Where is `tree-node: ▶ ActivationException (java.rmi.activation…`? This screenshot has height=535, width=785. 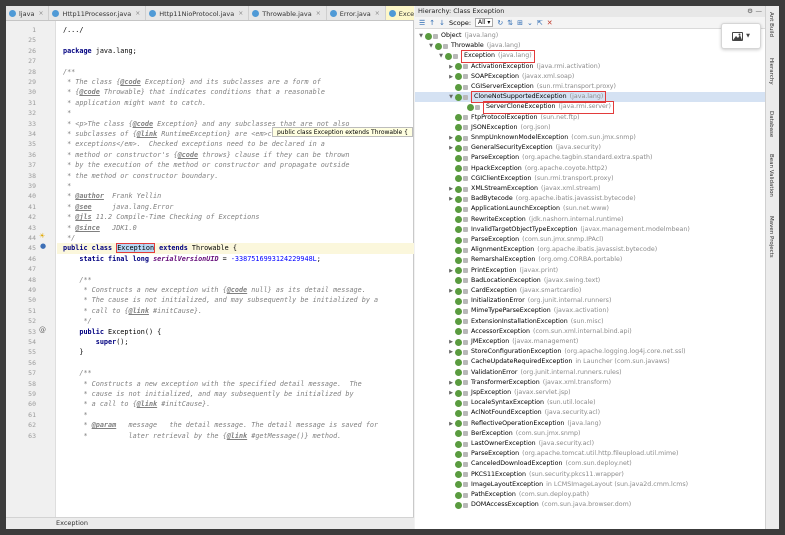
tree-node: ▶ ActivationException (java.rmi.activation… is located at coordinates (523, 67).